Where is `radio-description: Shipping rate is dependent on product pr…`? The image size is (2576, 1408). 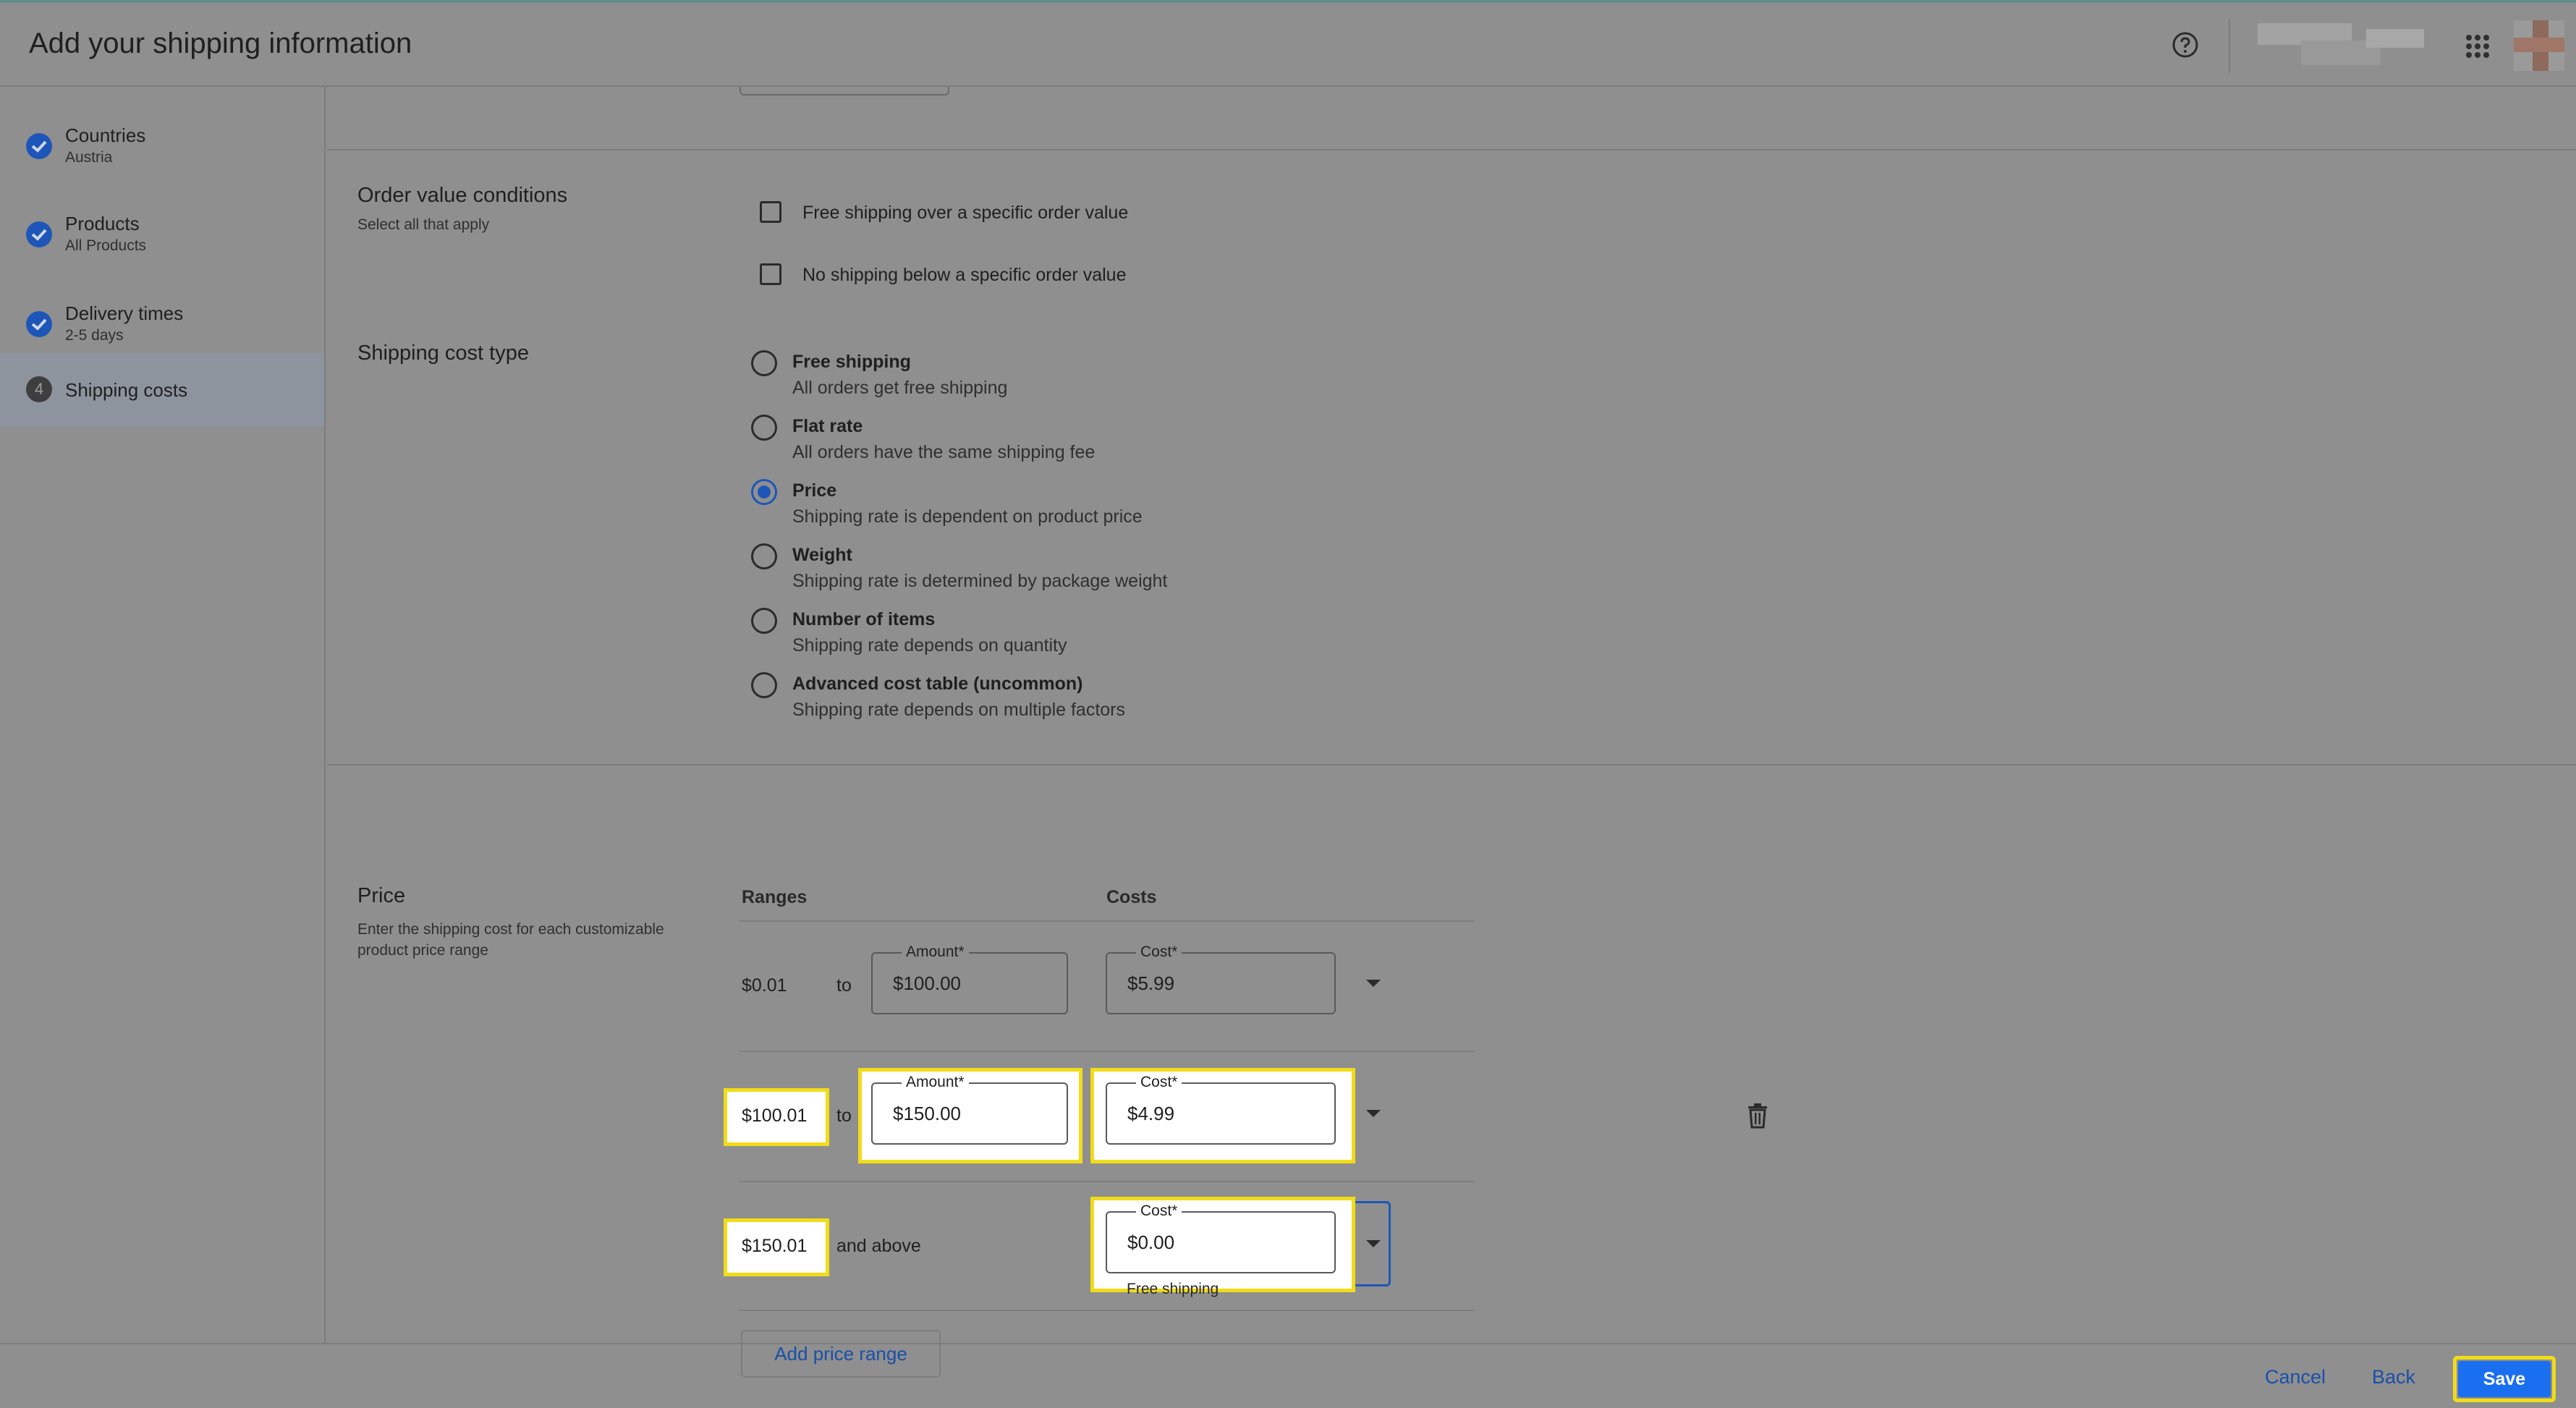 radio-description: Shipping rate is dependent on product pr… is located at coordinates (967, 516).